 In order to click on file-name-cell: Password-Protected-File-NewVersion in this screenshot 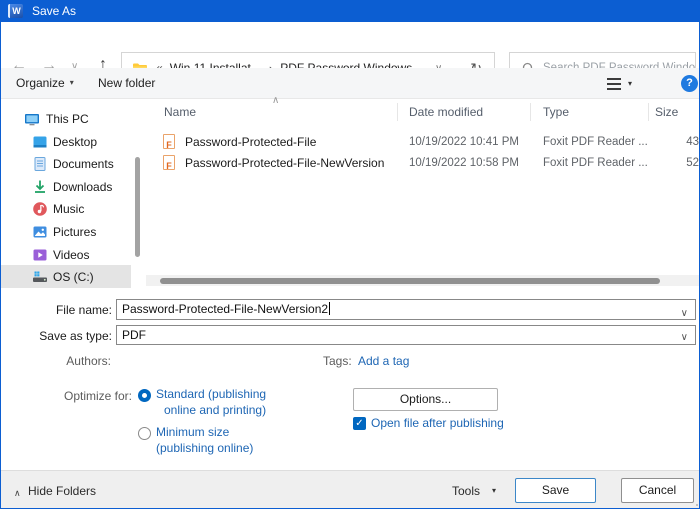, I will do `click(285, 163)`.